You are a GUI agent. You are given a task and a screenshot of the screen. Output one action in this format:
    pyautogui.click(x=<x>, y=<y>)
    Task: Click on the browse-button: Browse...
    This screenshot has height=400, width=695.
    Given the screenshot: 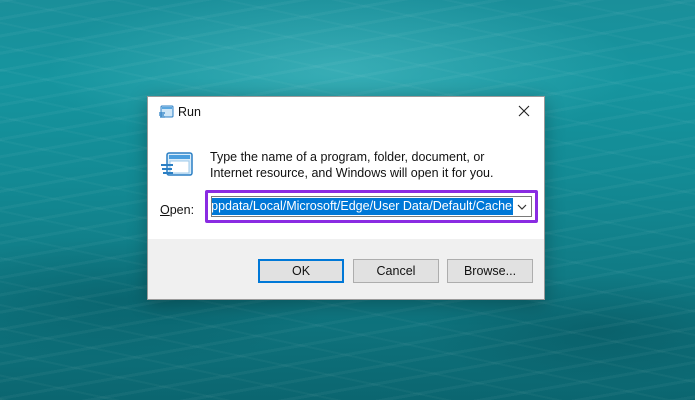 What is the action you would take?
    pyautogui.click(x=490, y=271)
    